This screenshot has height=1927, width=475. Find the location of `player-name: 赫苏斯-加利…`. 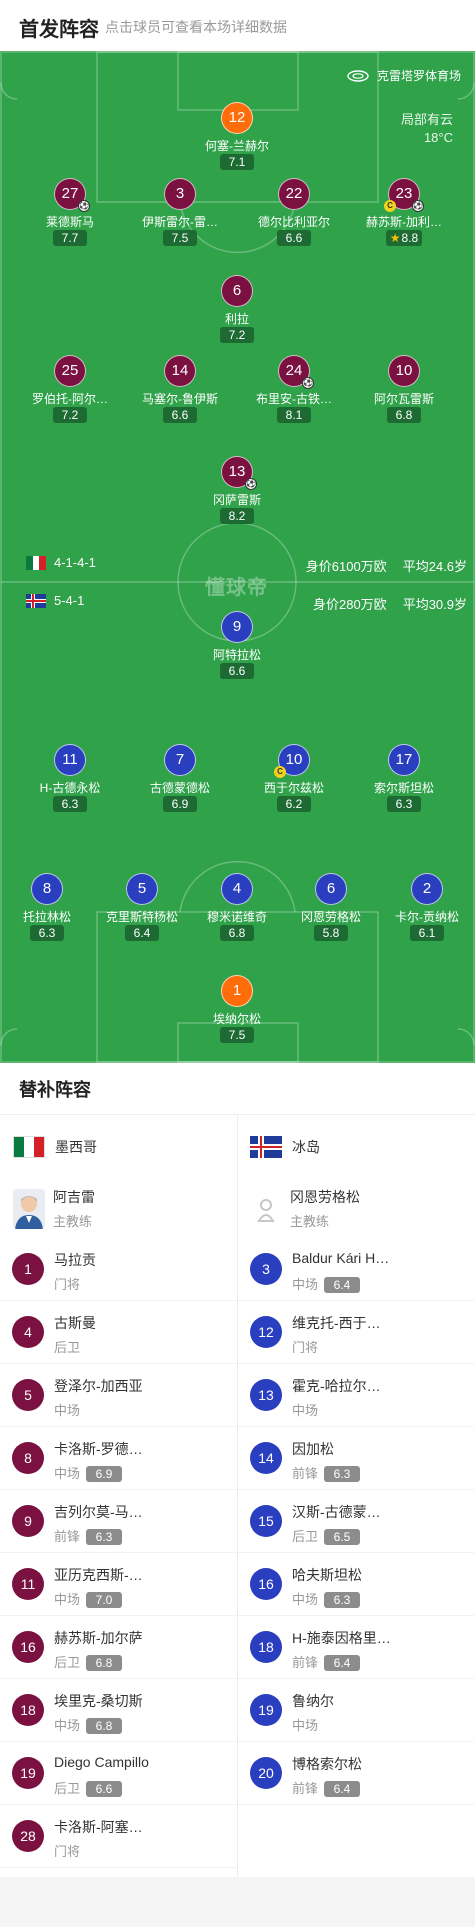

player-name: 赫苏斯-加利… is located at coordinates (404, 221).